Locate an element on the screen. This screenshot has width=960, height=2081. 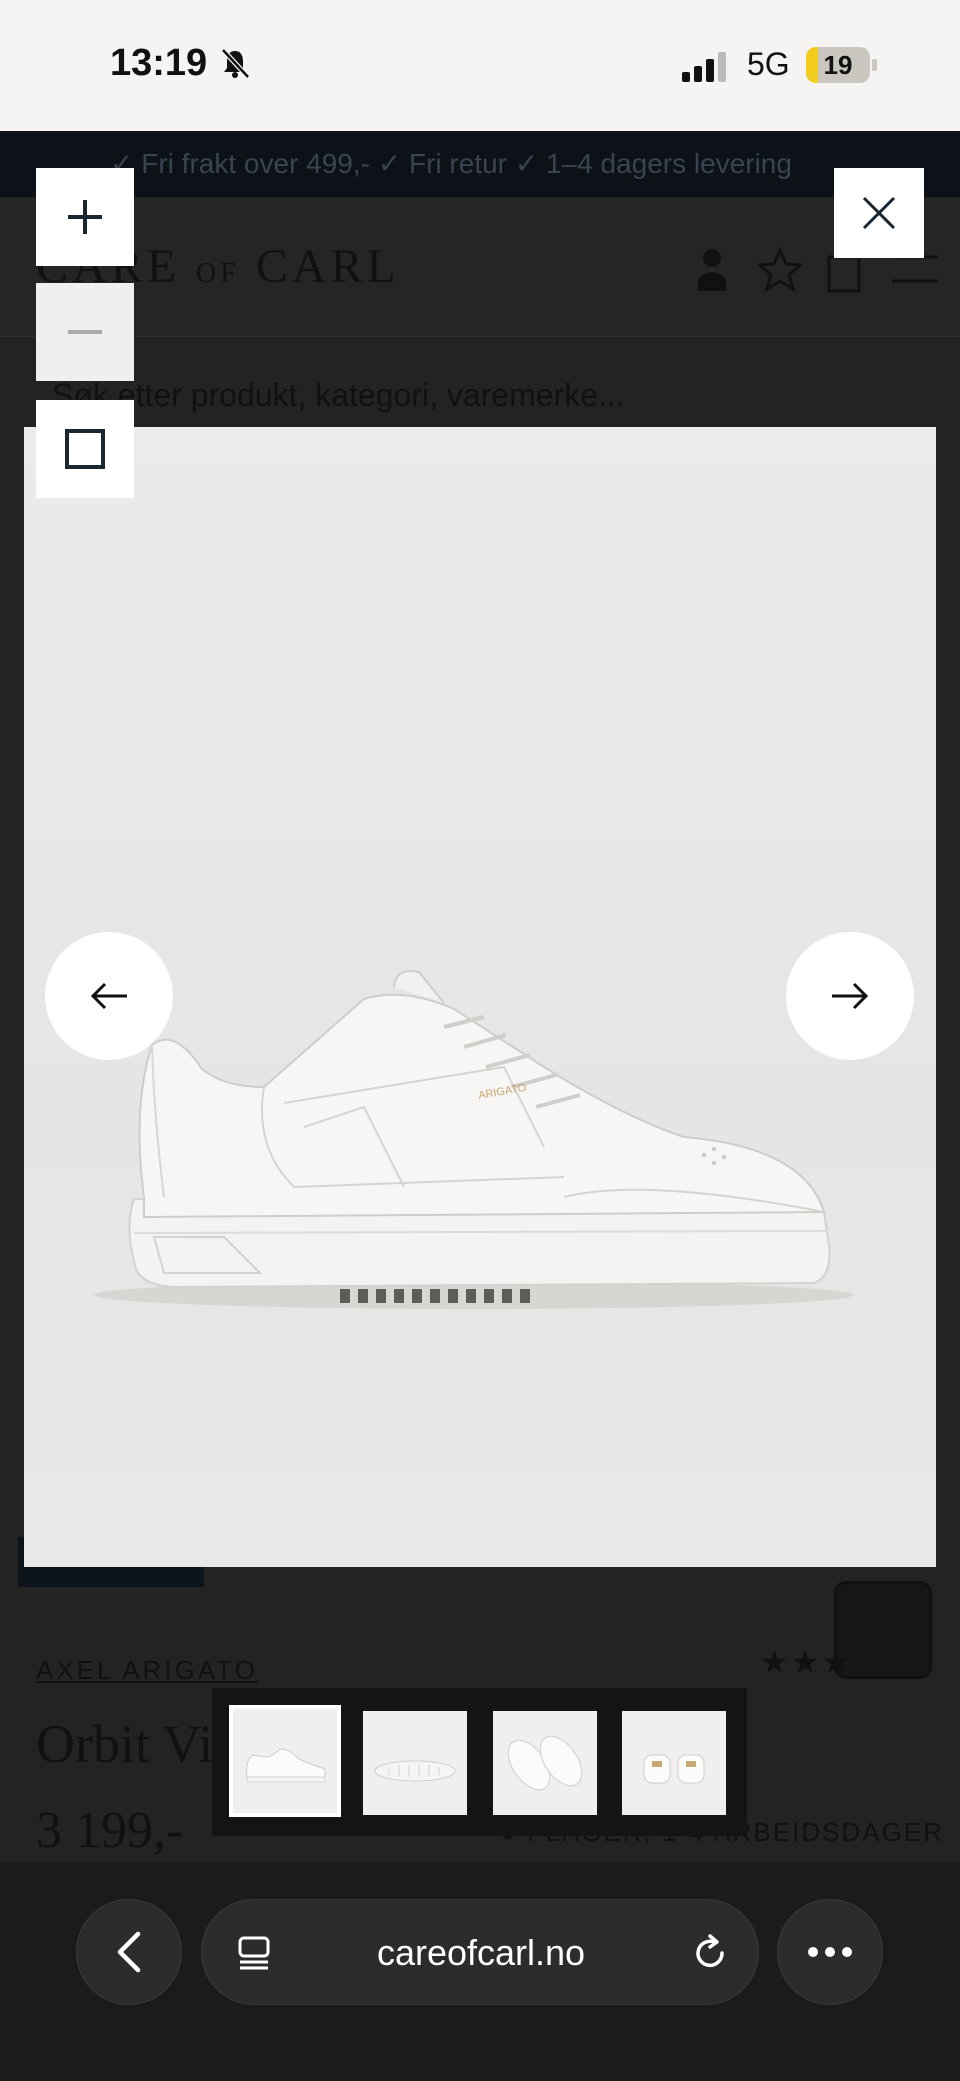
thumbnail-side-view is located at coordinates (285, 1761).